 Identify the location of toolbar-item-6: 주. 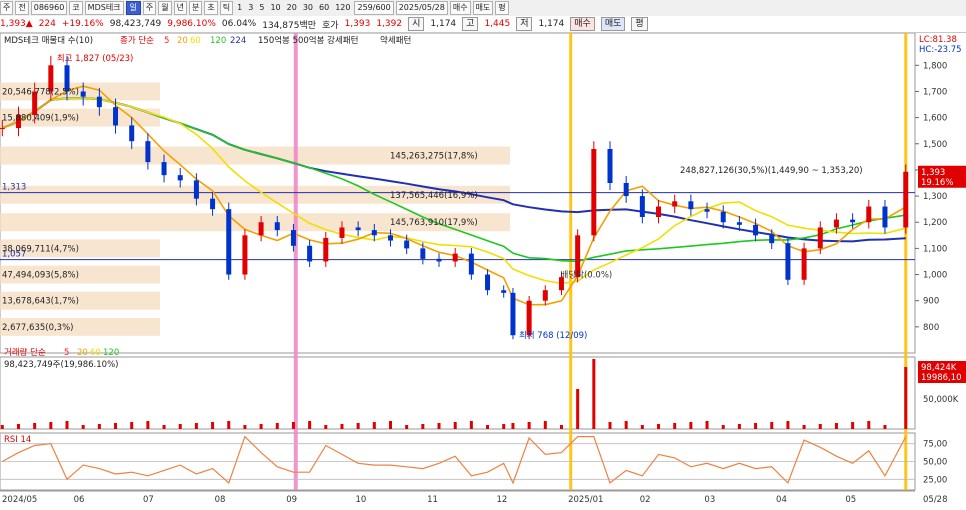
(149, 8).